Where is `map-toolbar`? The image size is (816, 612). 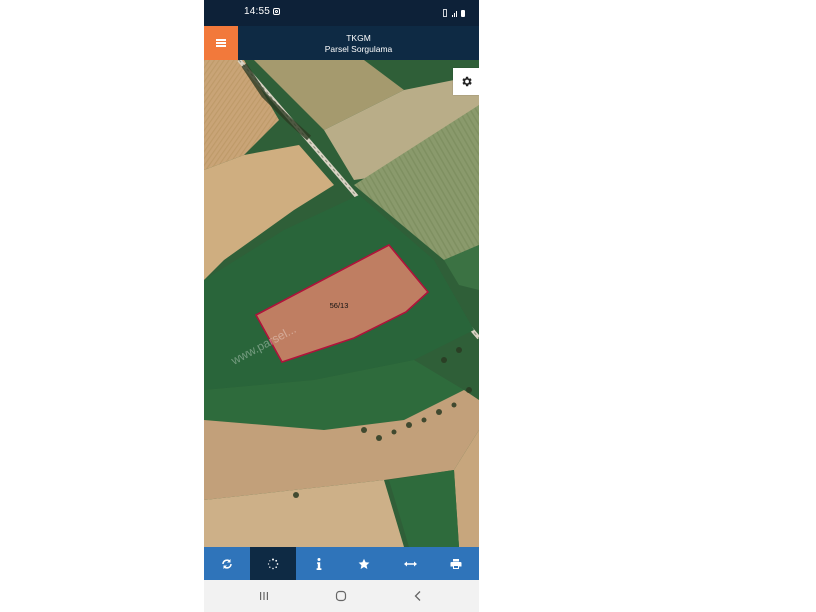 map-toolbar is located at coordinates (341, 563).